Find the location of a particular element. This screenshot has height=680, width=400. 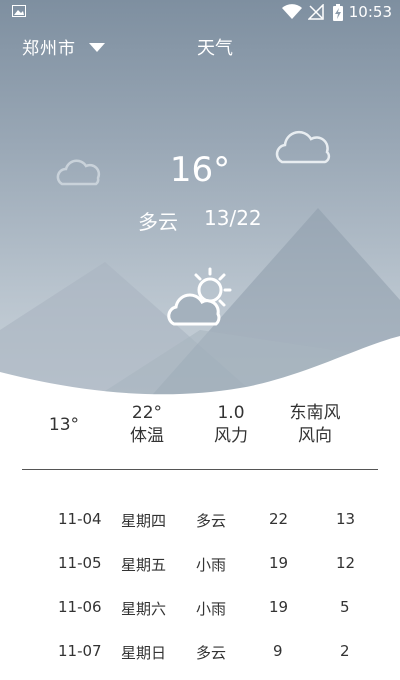

stat-label: 体温 is located at coordinates (147, 436).